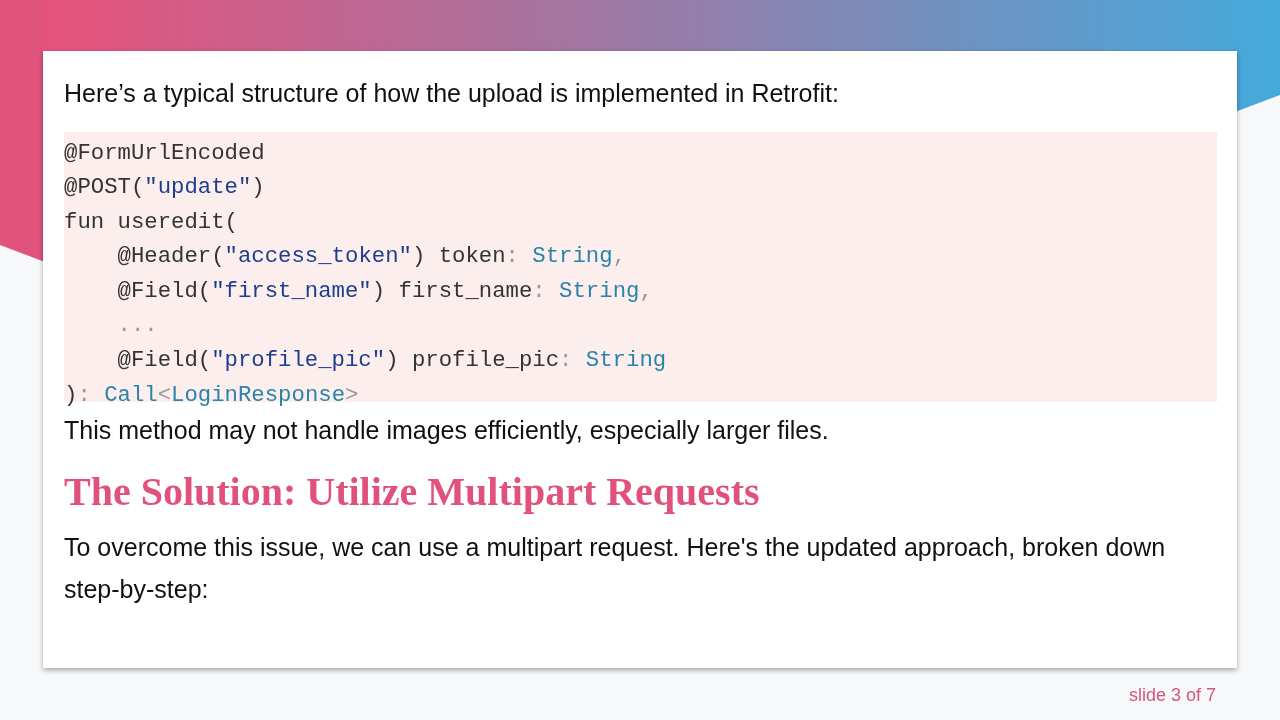 The height and width of the screenshot is (720, 1280). I want to click on intro-text: Here’s a typical structure of how the upload is implemented in Retrofit:, so click(452, 93).